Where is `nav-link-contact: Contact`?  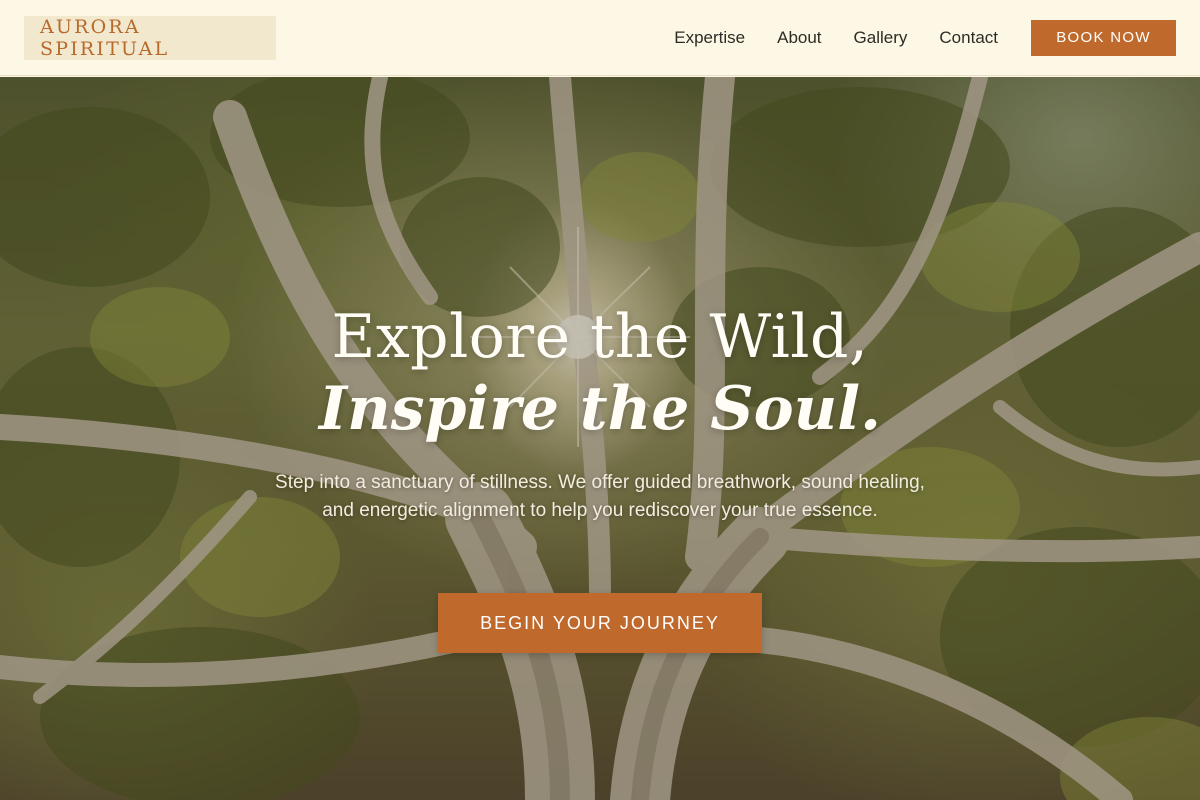
nav-link-contact: Contact is located at coordinates (968, 38).